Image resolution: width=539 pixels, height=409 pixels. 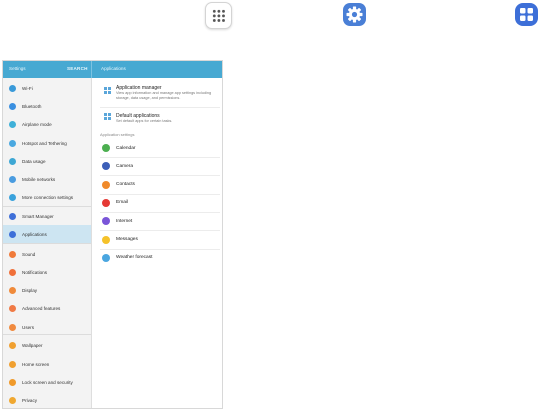 I want to click on smart-manager-icon, so click(x=12, y=216).